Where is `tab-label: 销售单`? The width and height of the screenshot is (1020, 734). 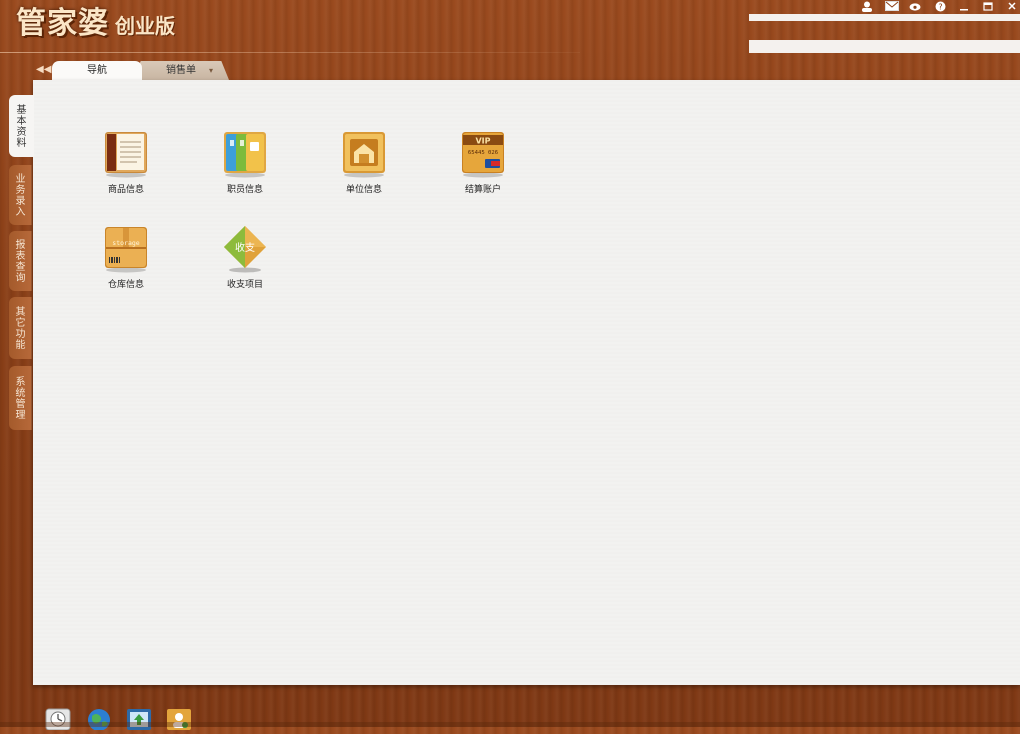
tab-label: 销售单 is located at coordinates (181, 70).